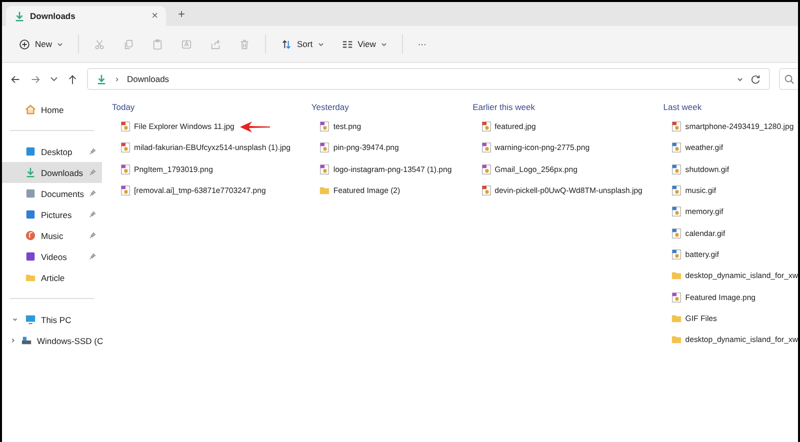 This screenshot has height=442, width=800. I want to click on drive-icon, so click(26, 340).